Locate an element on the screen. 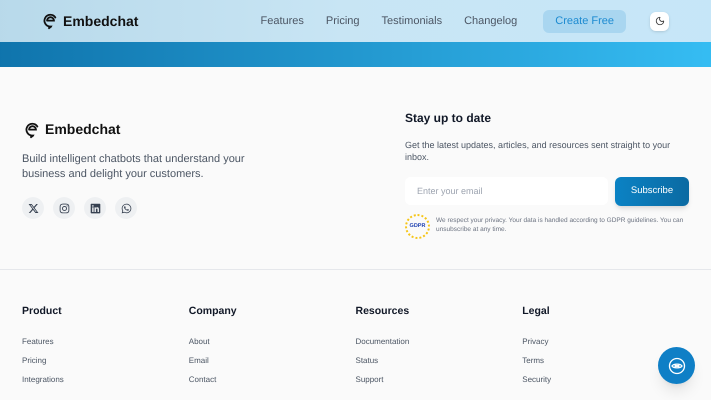 The height and width of the screenshot is (400, 711). instagram-link is located at coordinates (64, 208).